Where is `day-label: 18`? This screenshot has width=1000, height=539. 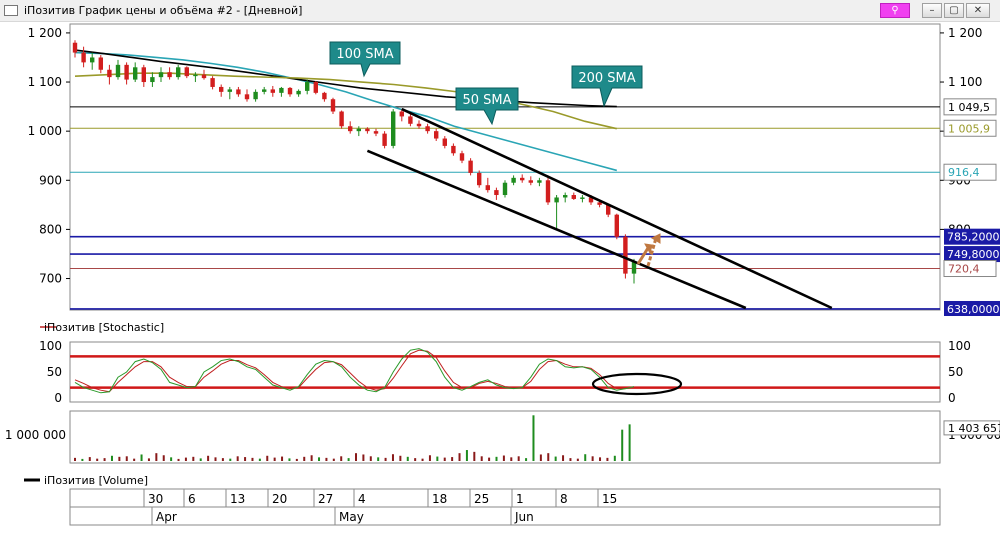 day-label: 18 is located at coordinates (439, 499).